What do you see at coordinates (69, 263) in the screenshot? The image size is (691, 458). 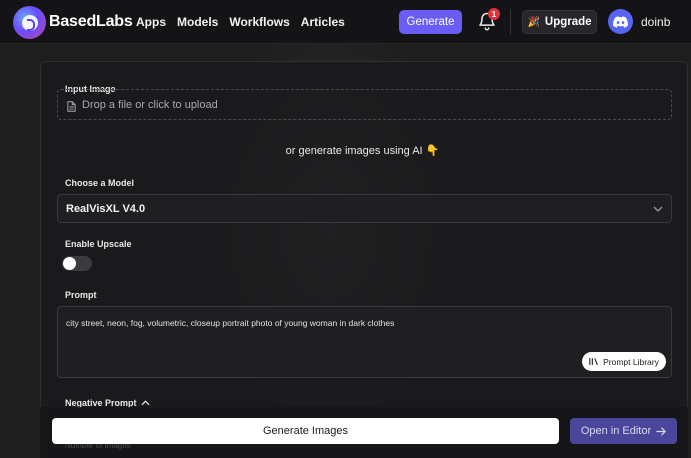 I see `toggle-knob` at bounding box center [69, 263].